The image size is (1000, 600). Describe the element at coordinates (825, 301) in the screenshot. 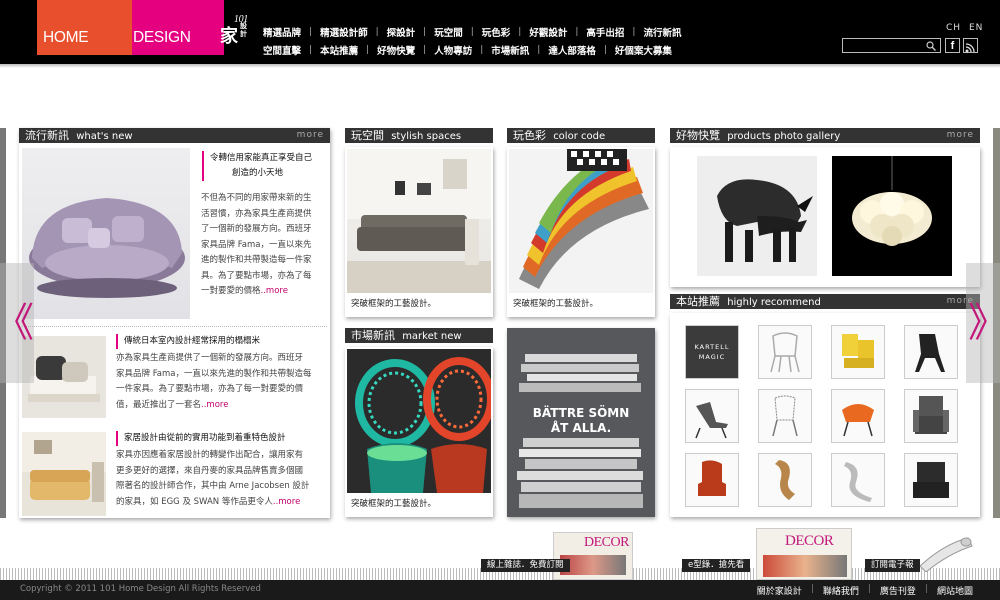

I see `recommend-title-bar: 本站推薦 highly recommend more` at that location.